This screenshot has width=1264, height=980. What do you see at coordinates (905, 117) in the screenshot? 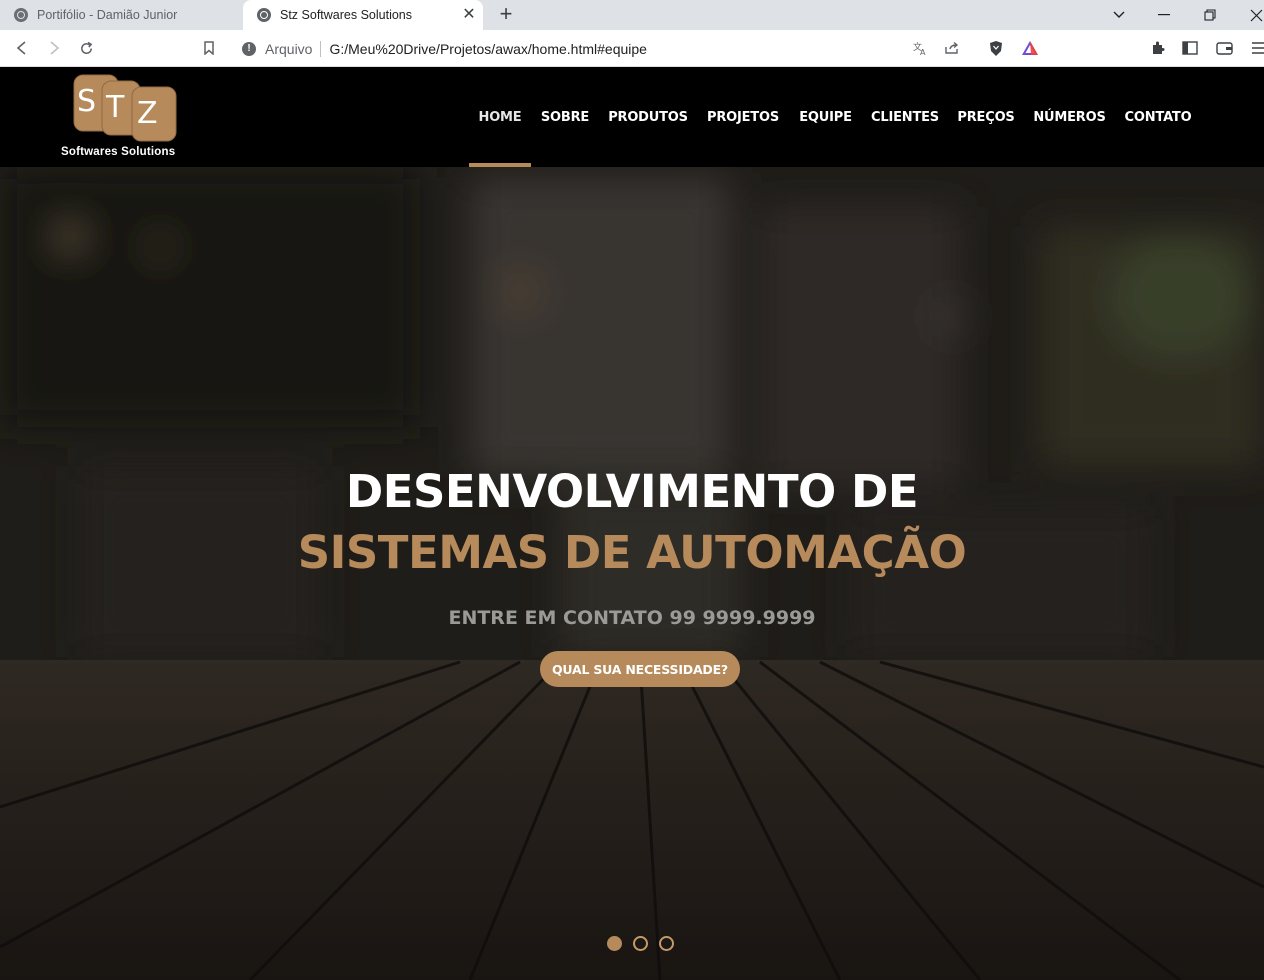
I see `nav-clientes: CLIENTES` at bounding box center [905, 117].